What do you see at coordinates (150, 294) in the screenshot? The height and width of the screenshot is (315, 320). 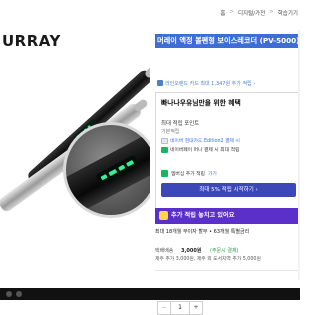 I see `bottom-taskbar` at bounding box center [150, 294].